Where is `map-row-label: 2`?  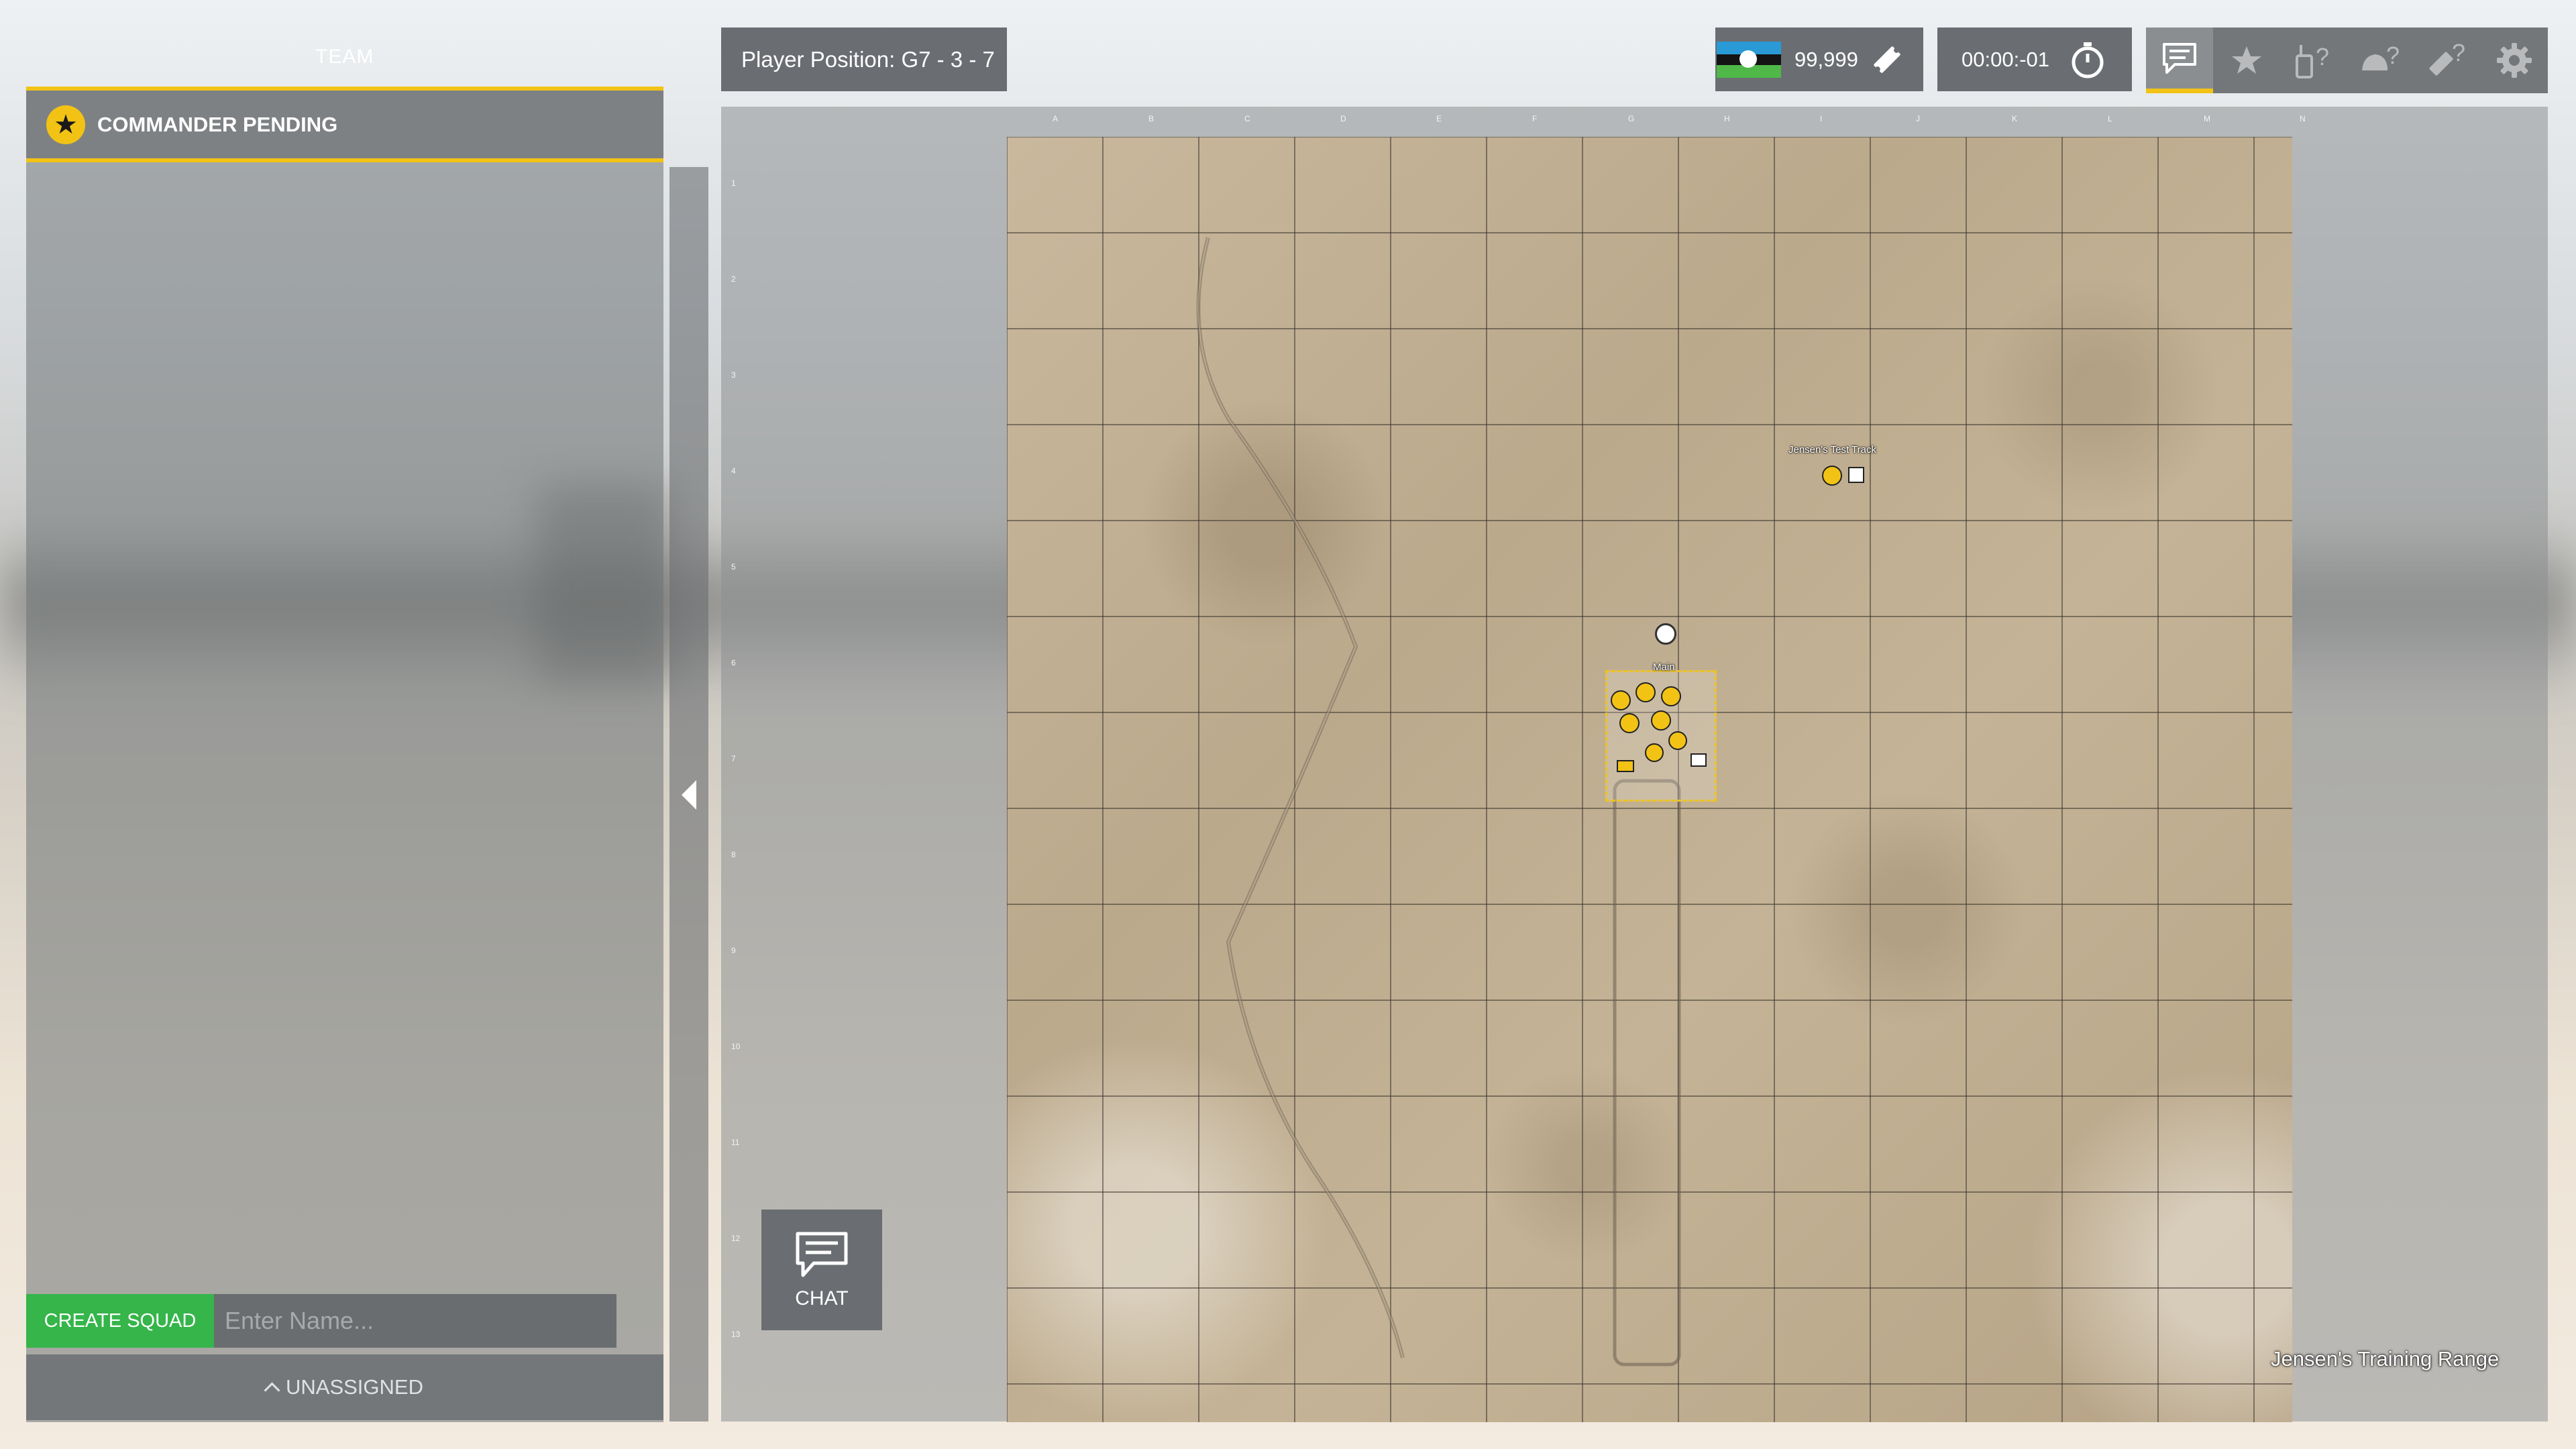 map-row-label: 2 is located at coordinates (733, 279).